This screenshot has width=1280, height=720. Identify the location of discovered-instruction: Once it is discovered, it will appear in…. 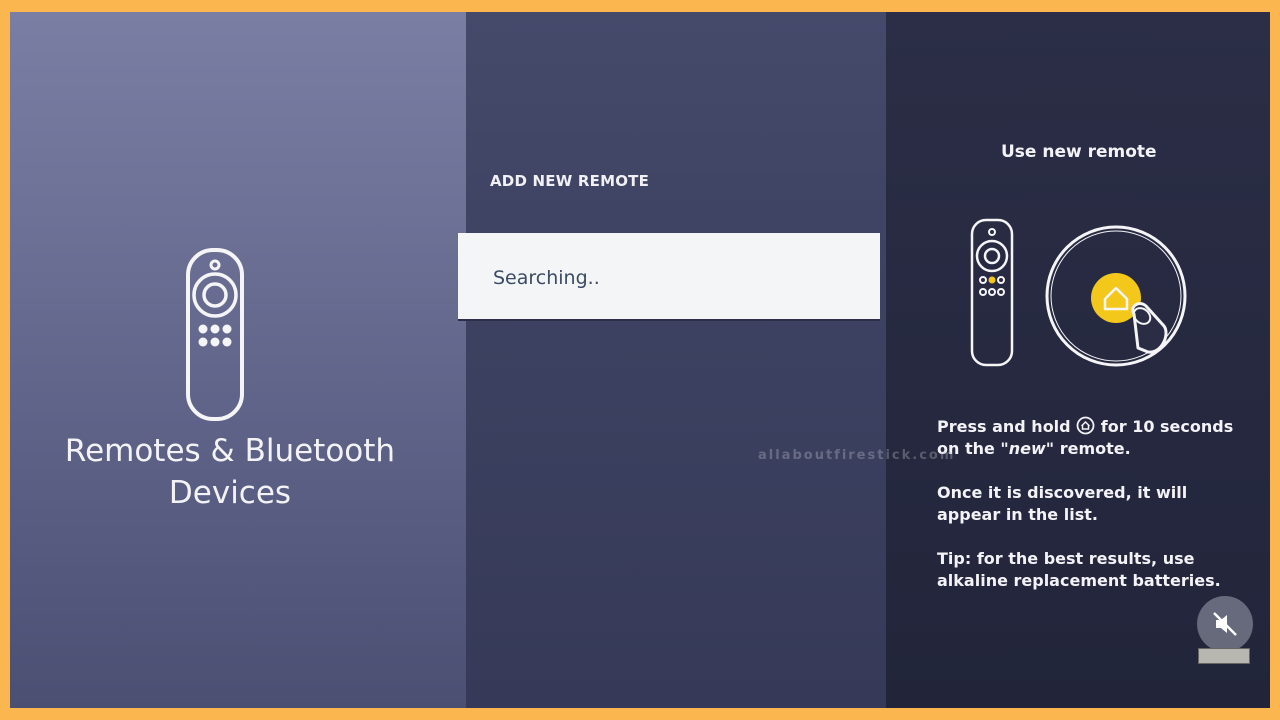
(1062, 503).